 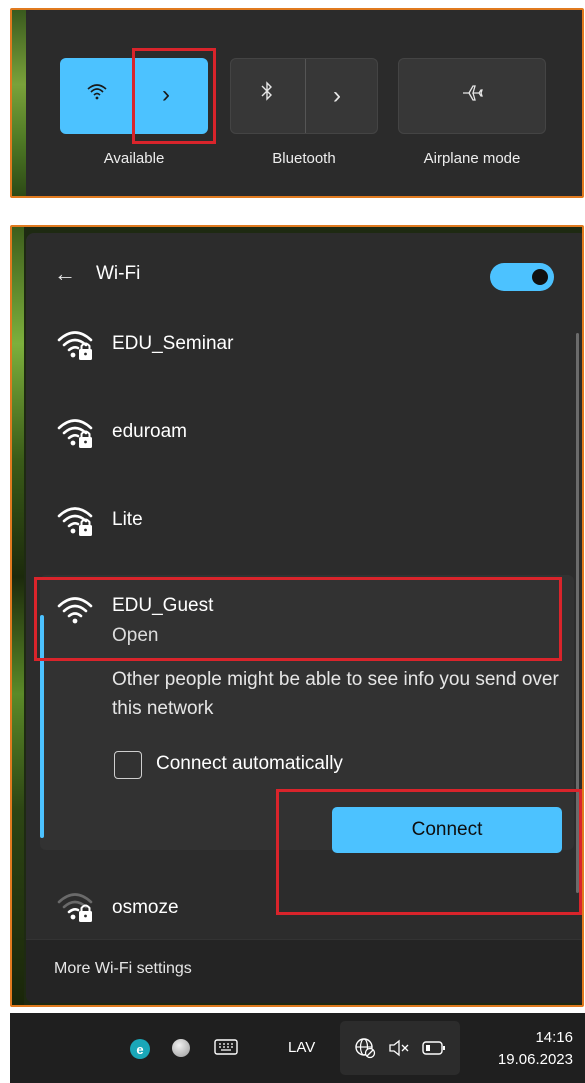 I want to click on network-name: osmoze, so click(x=145, y=907).